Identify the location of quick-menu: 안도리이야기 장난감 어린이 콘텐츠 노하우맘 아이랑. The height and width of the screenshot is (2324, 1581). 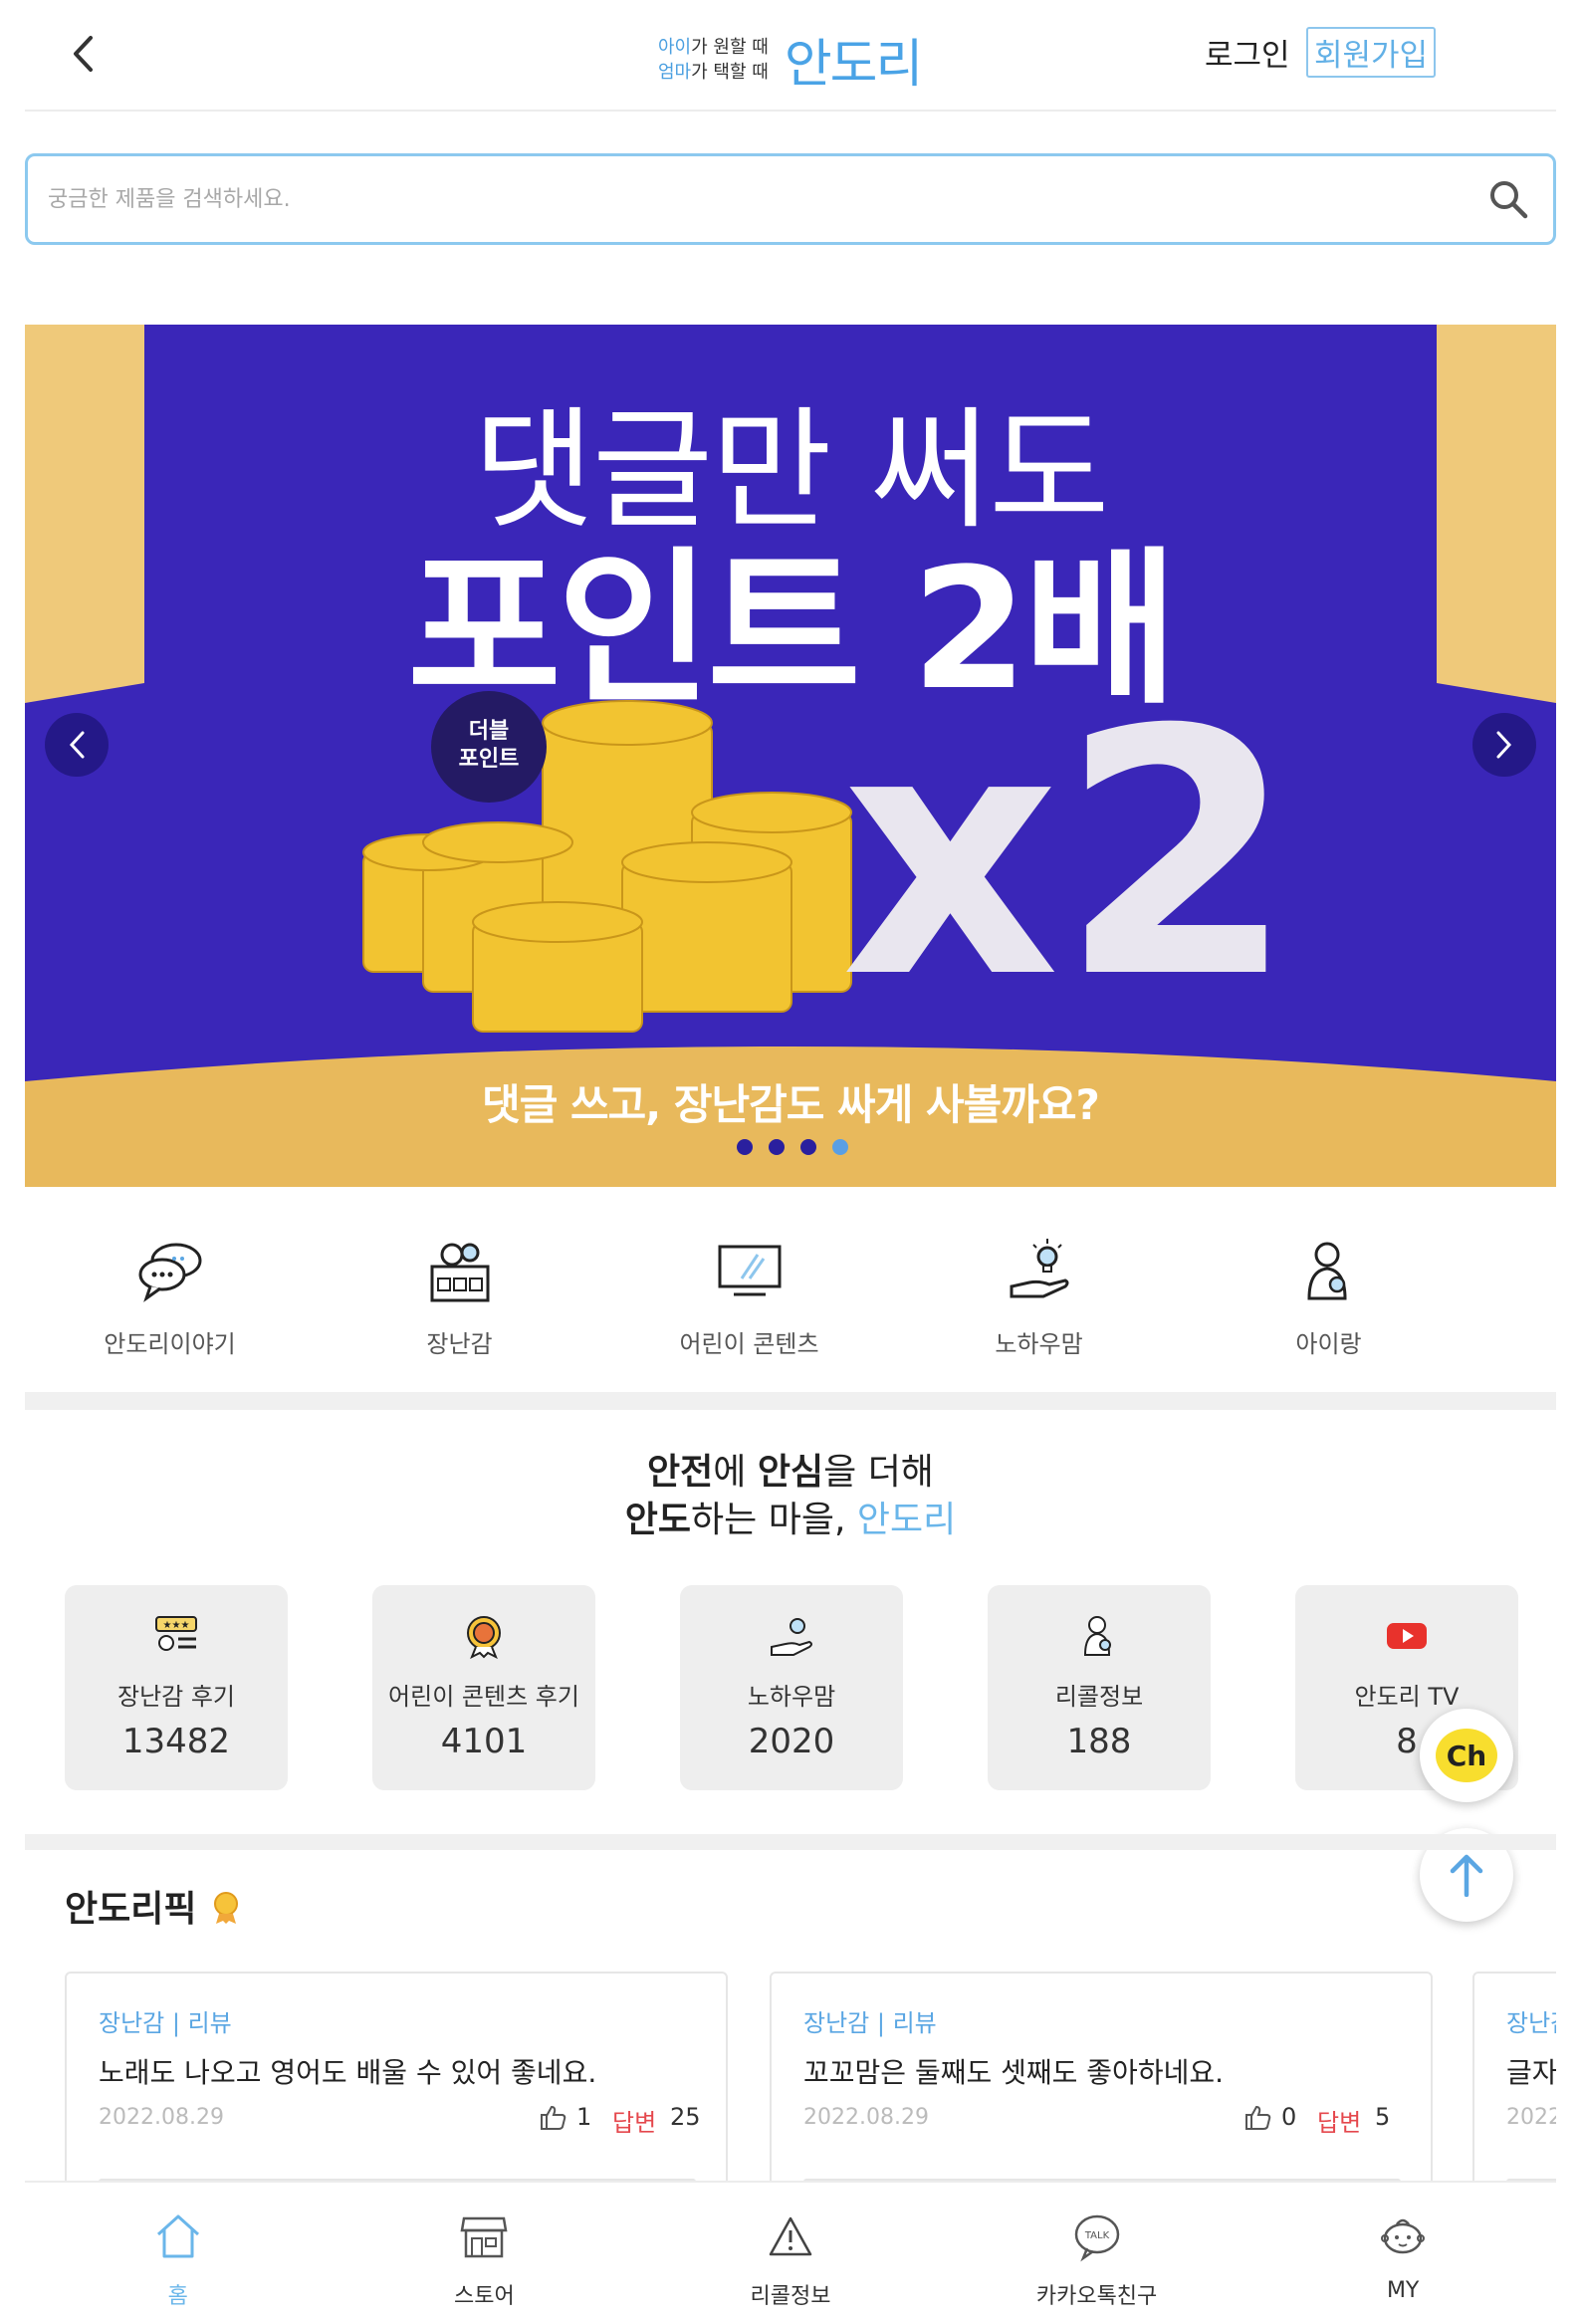
(790, 1299).